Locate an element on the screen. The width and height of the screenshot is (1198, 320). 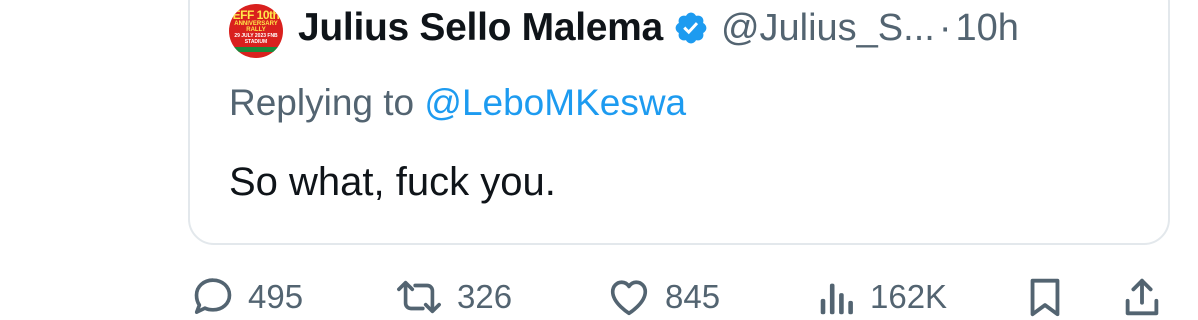
tweet-text: So what, fuck you. is located at coordinates (392, 182).